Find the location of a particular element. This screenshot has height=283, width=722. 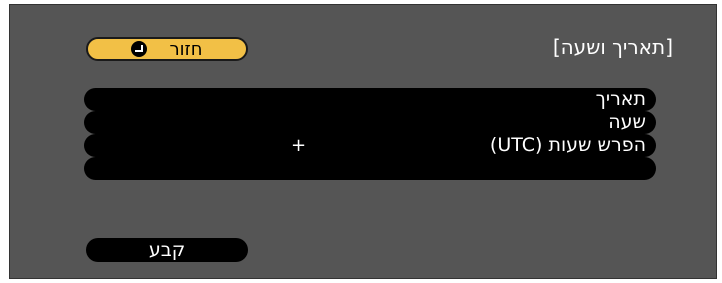

row-date-label: תאריך is located at coordinates (620, 99).